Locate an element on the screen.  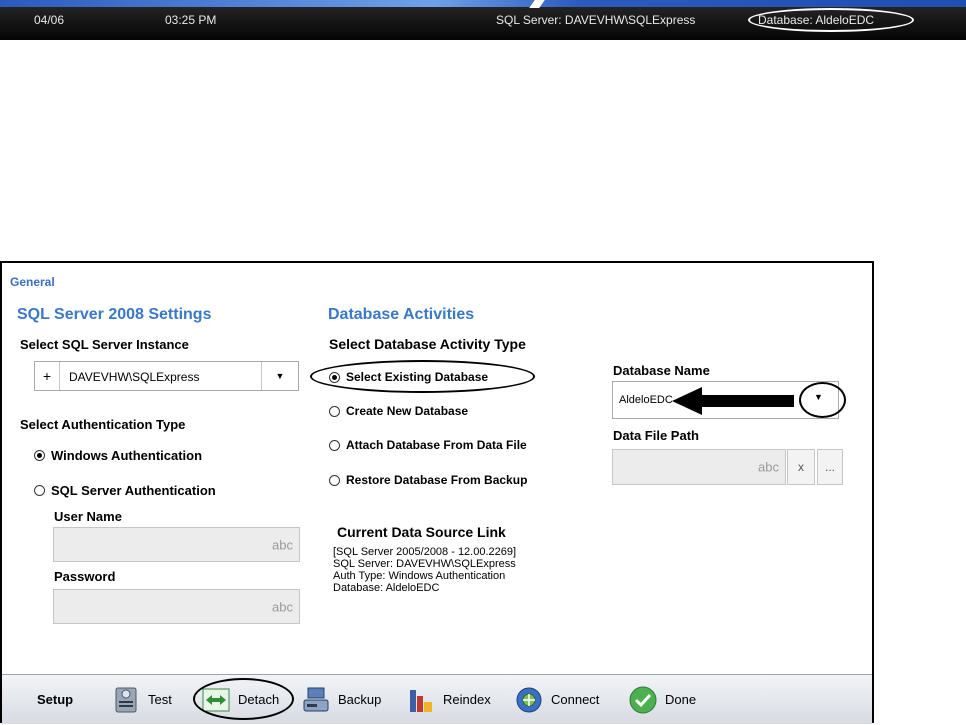
password-hint: abc is located at coordinates (282, 606).